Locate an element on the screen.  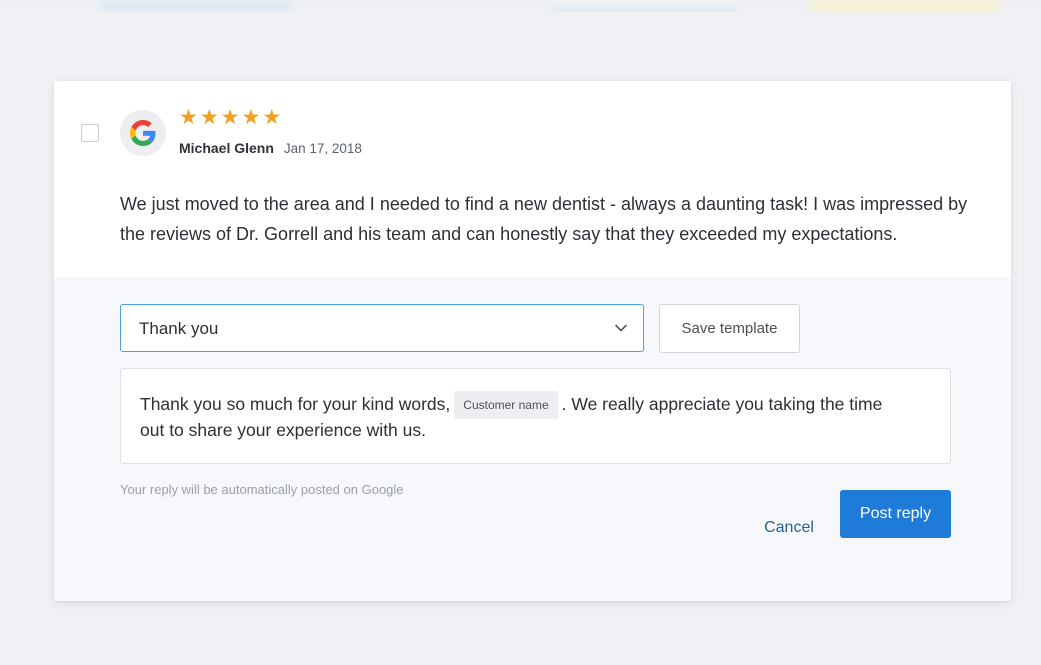
background-shape is located at coordinates (196, 6).